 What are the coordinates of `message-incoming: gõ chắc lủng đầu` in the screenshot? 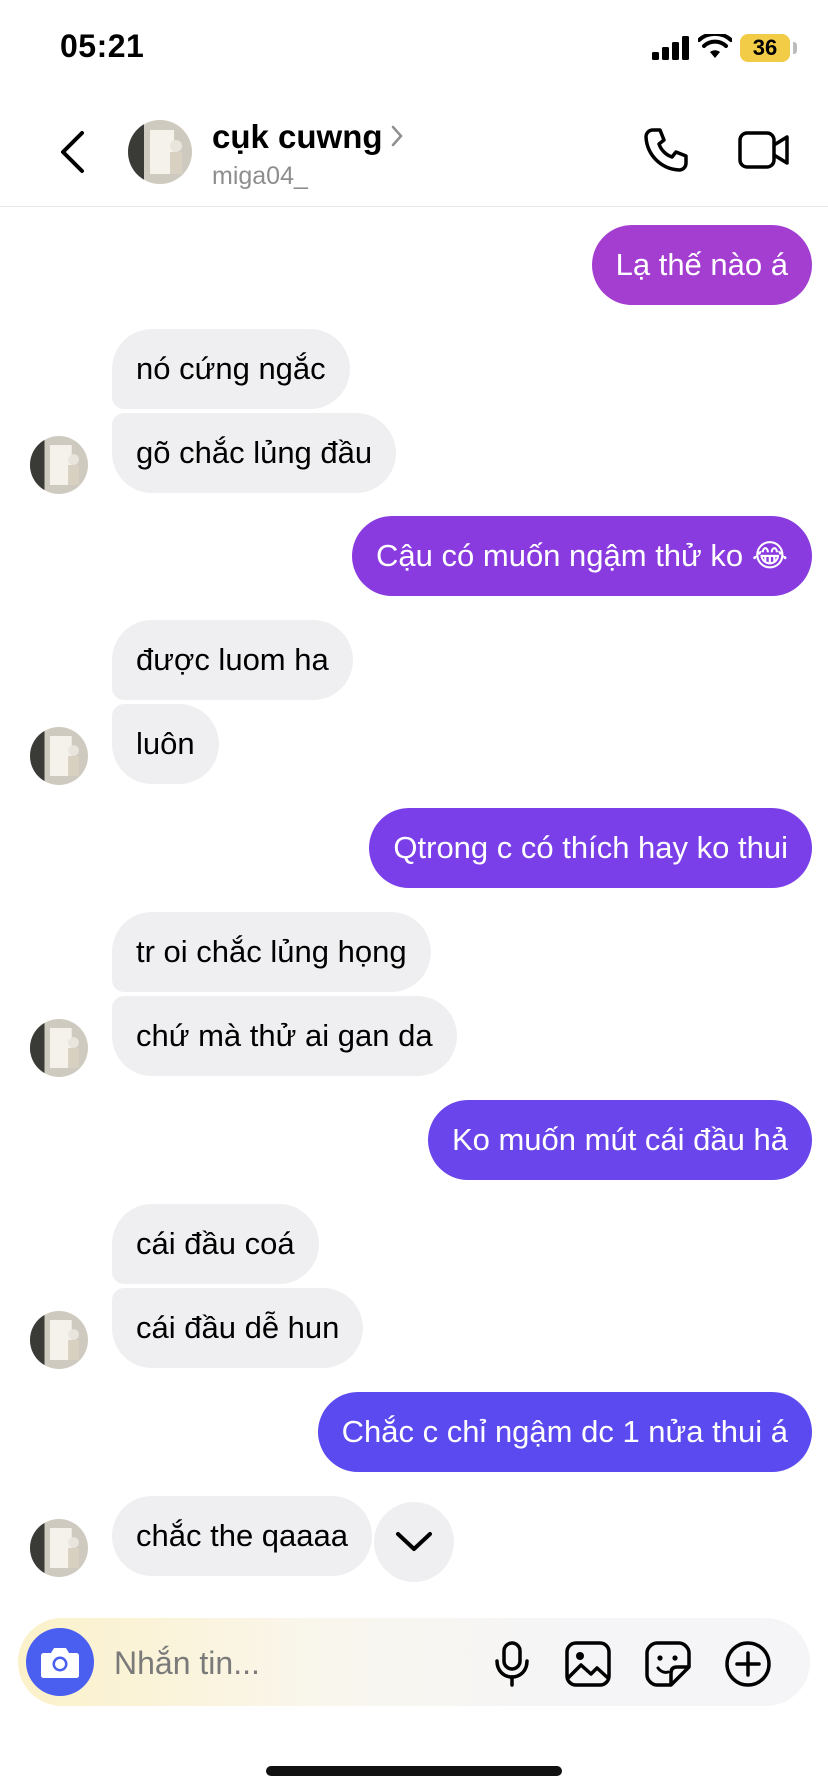 It's located at (254, 453).